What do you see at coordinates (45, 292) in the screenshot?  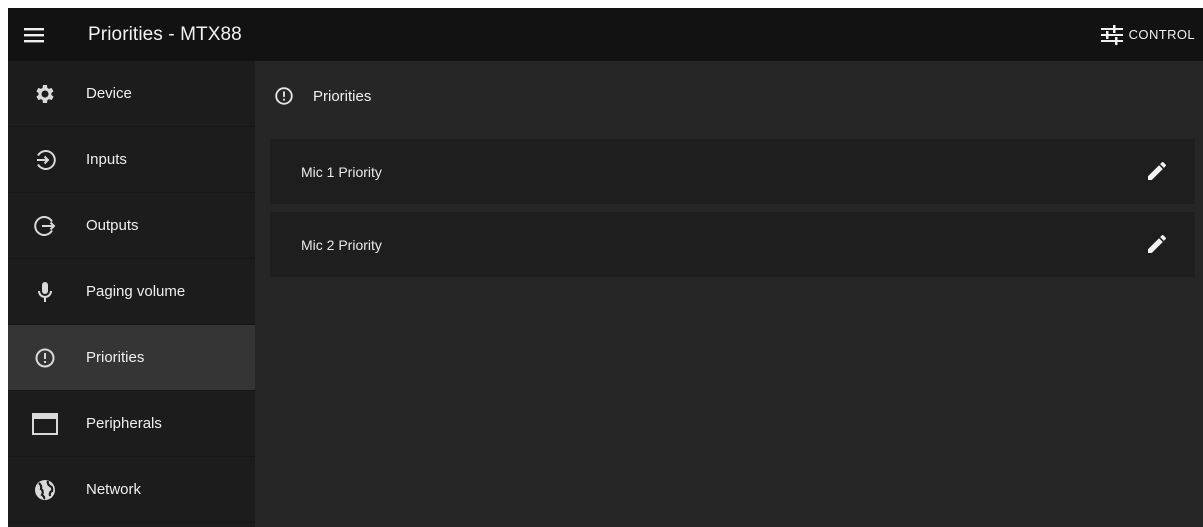 I see `microphone-icon` at bounding box center [45, 292].